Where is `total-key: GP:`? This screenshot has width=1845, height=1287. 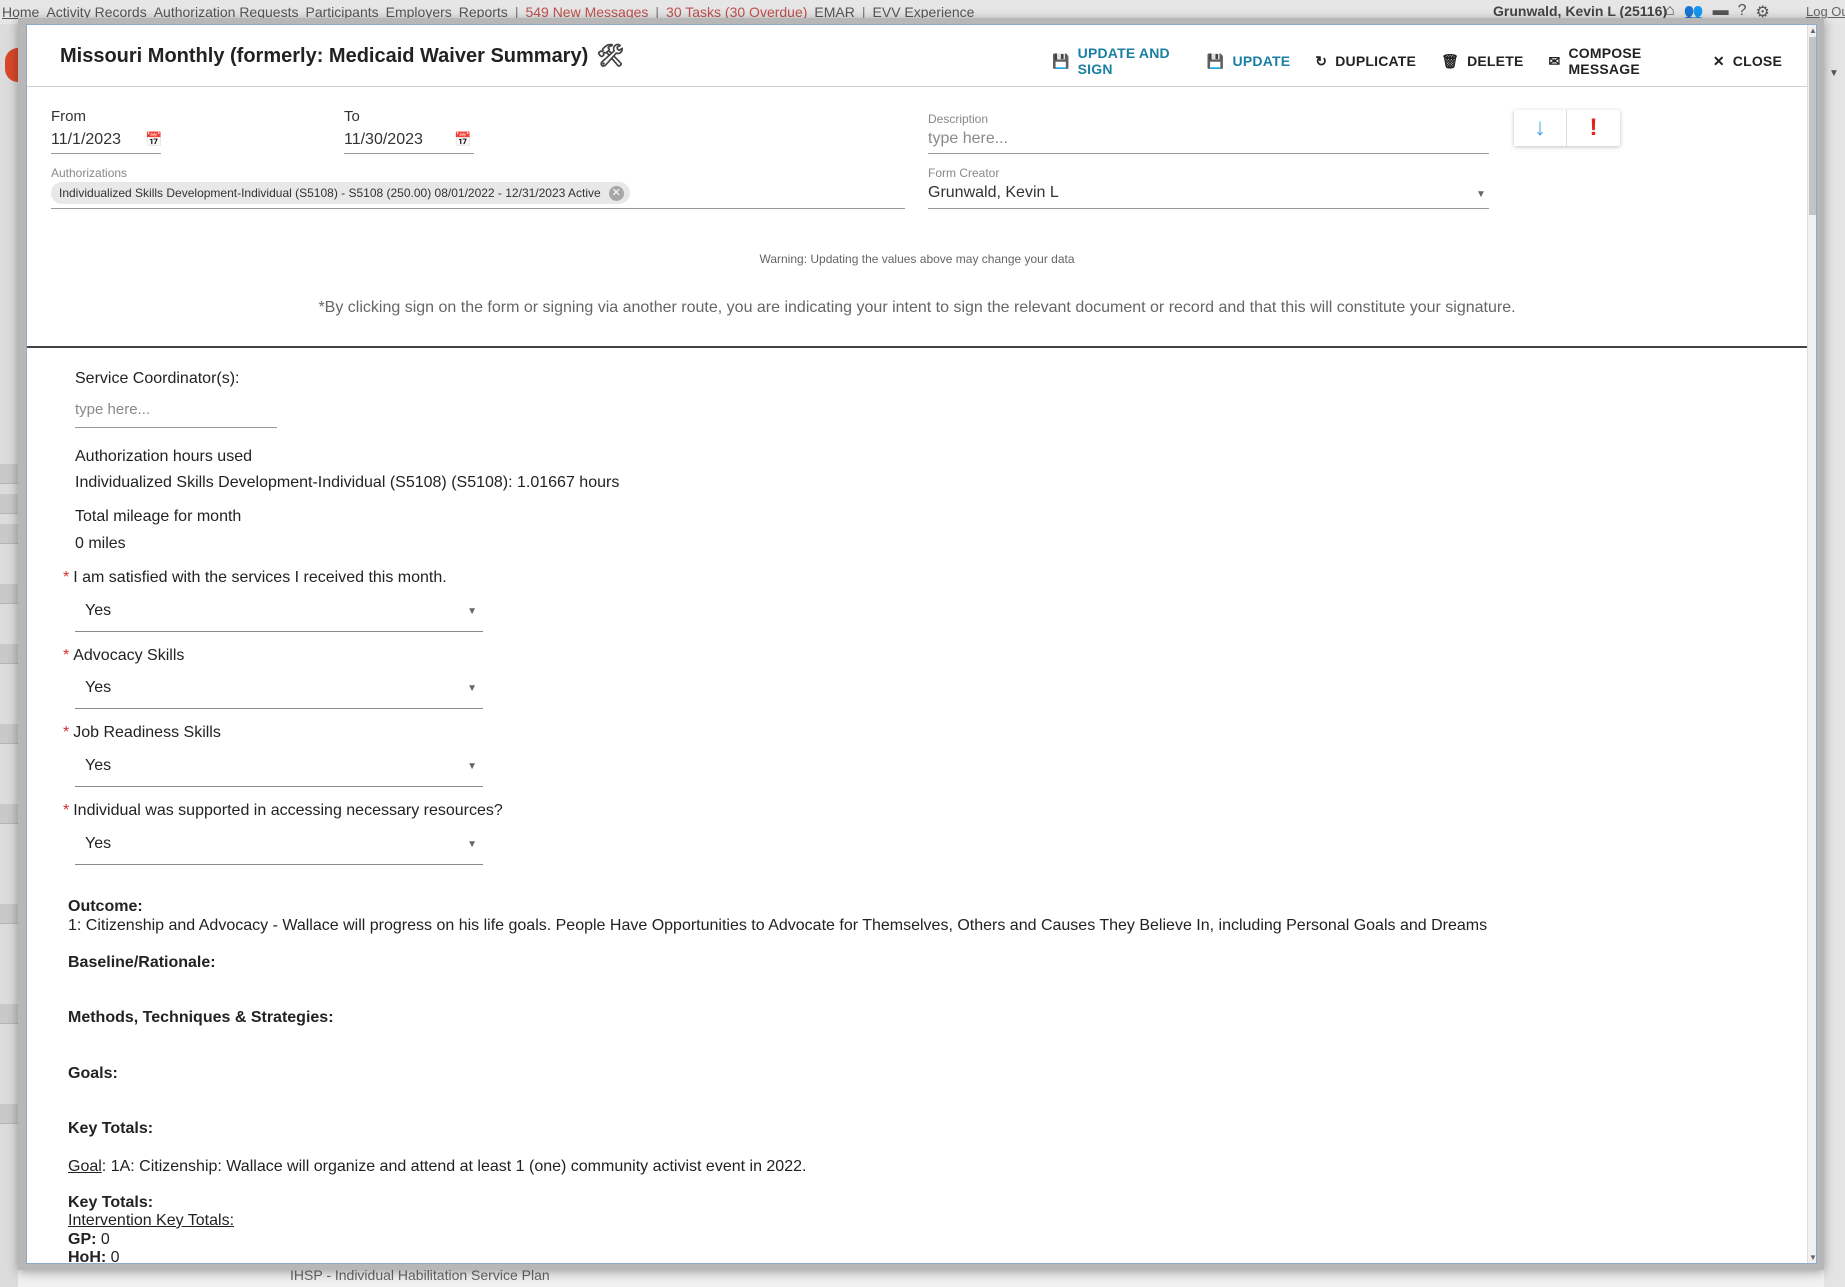 total-key: GP: is located at coordinates (82, 1239).